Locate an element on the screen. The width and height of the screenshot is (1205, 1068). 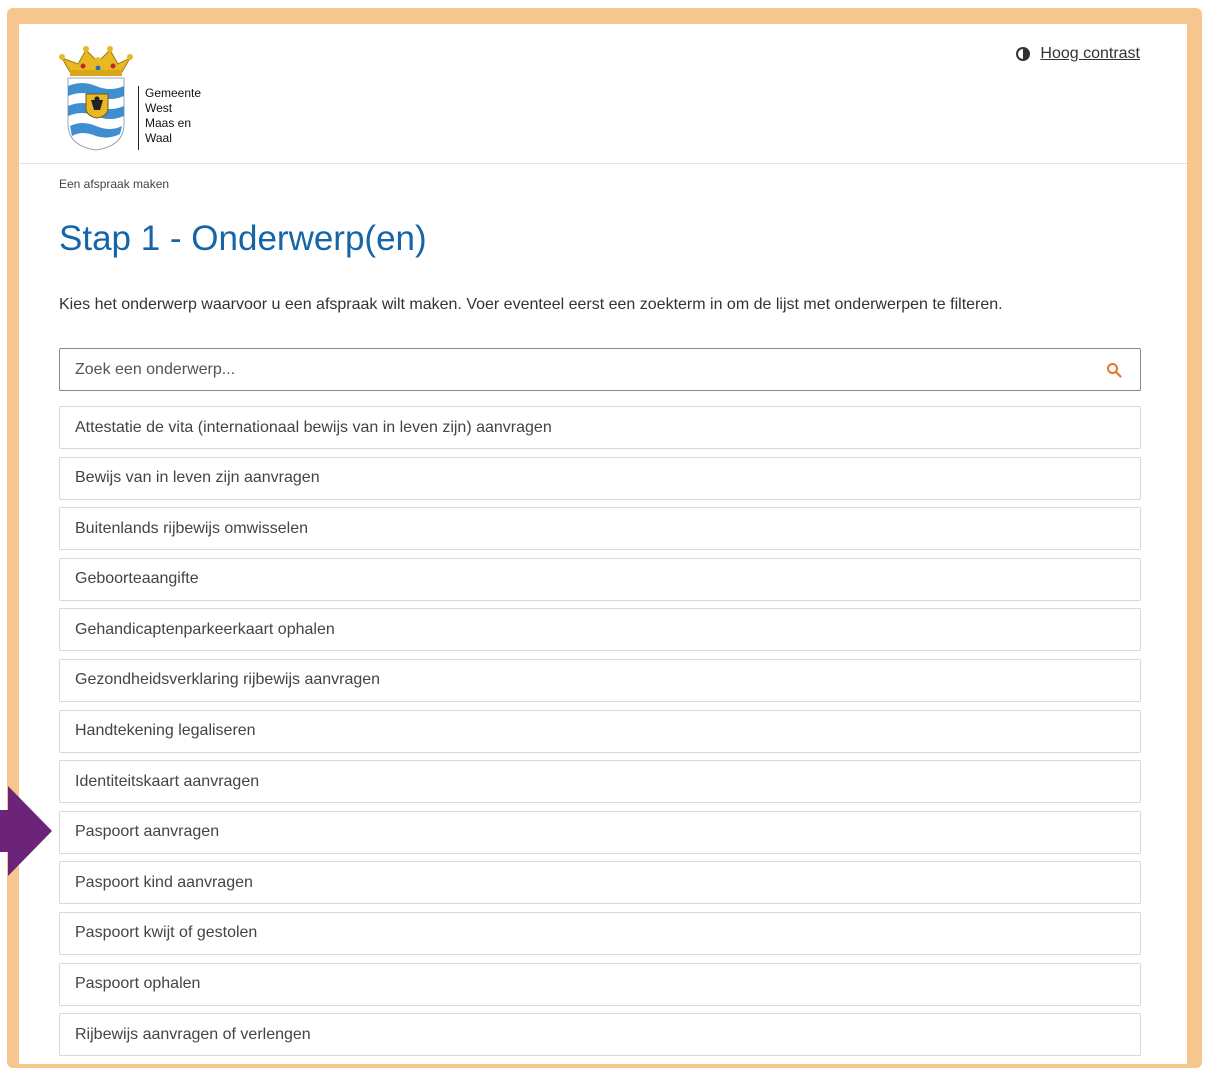
topic-item: Buitenlands rijbewijs omwisselen is located at coordinates (600, 529).